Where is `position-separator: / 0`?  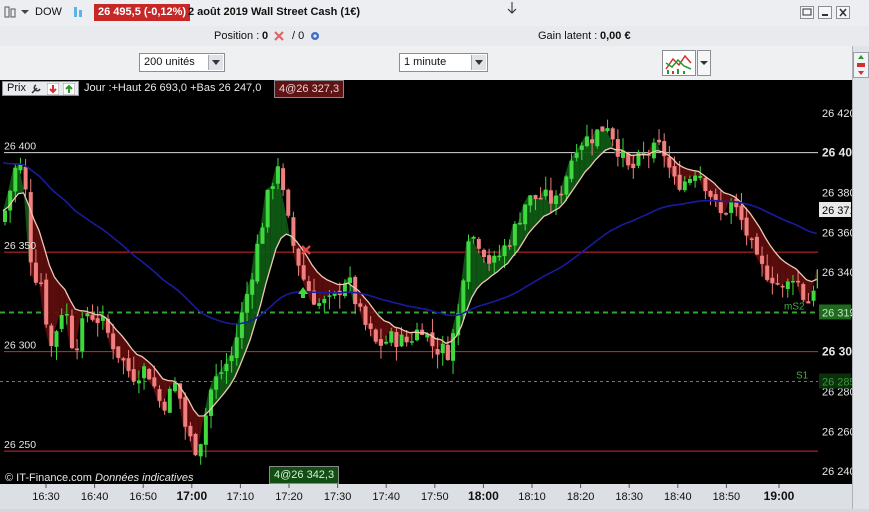 position-separator: / 0 is located at coordinates (298, 36).